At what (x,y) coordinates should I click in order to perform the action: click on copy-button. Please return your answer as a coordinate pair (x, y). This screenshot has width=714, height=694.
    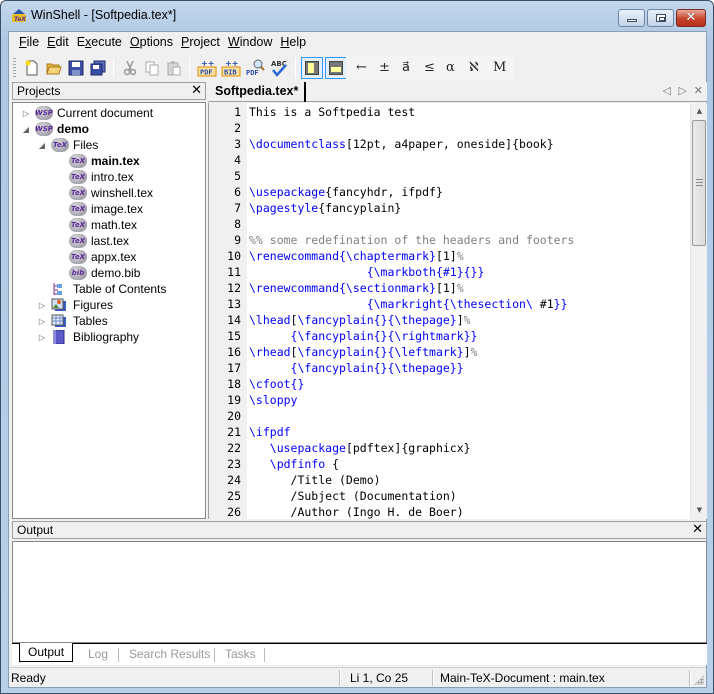
    Looking at the image, I should click on (152, 68).